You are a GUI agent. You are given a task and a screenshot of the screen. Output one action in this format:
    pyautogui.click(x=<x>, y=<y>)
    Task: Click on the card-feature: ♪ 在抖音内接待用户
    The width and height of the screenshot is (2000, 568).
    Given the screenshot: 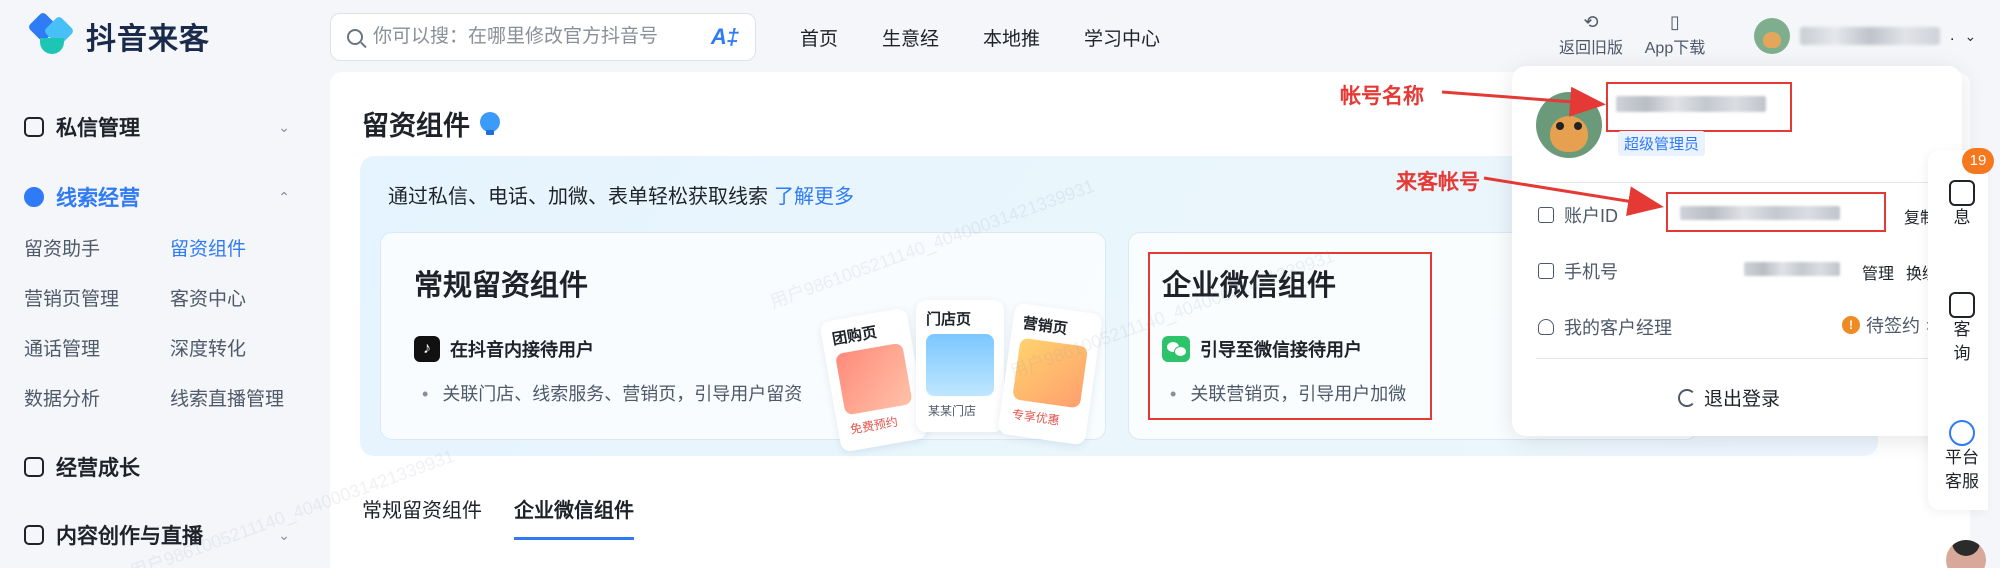 What is the action you would take?
    pyautogui.click(x=504, y=349)
    